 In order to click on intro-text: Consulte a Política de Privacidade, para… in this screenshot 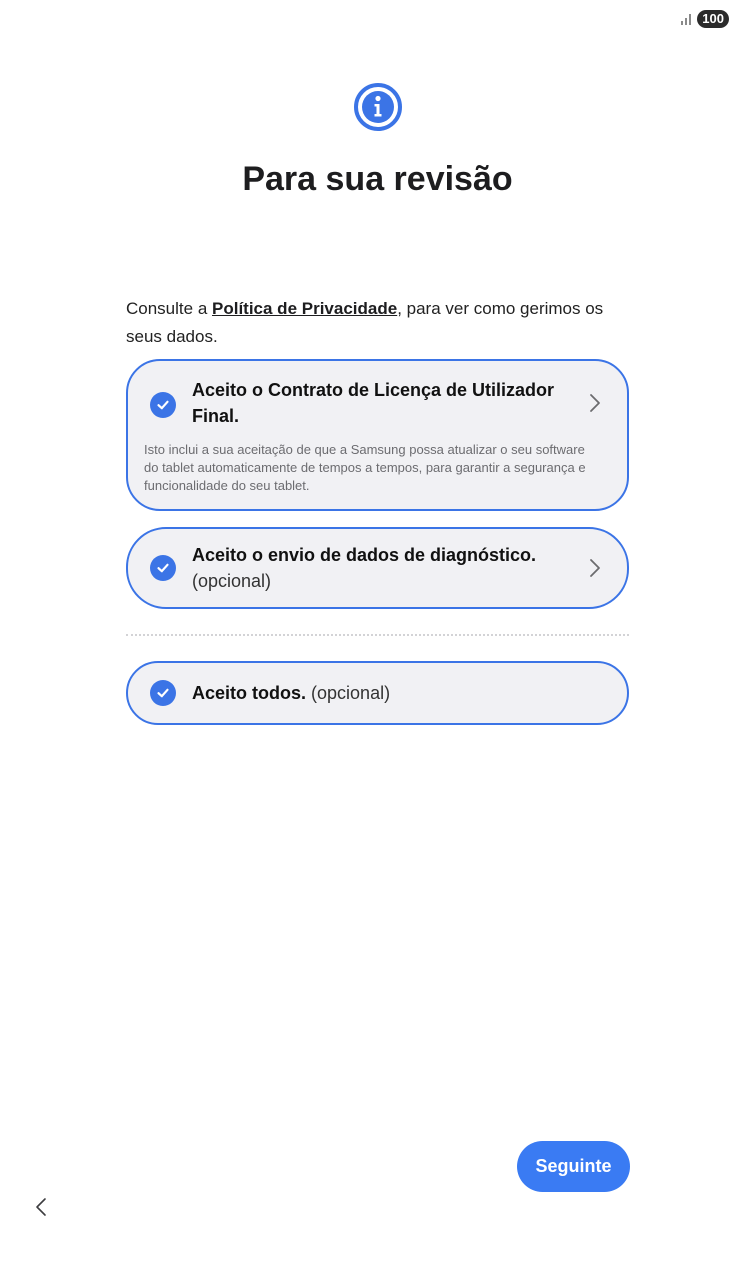, I will do `click(381, 323)`.